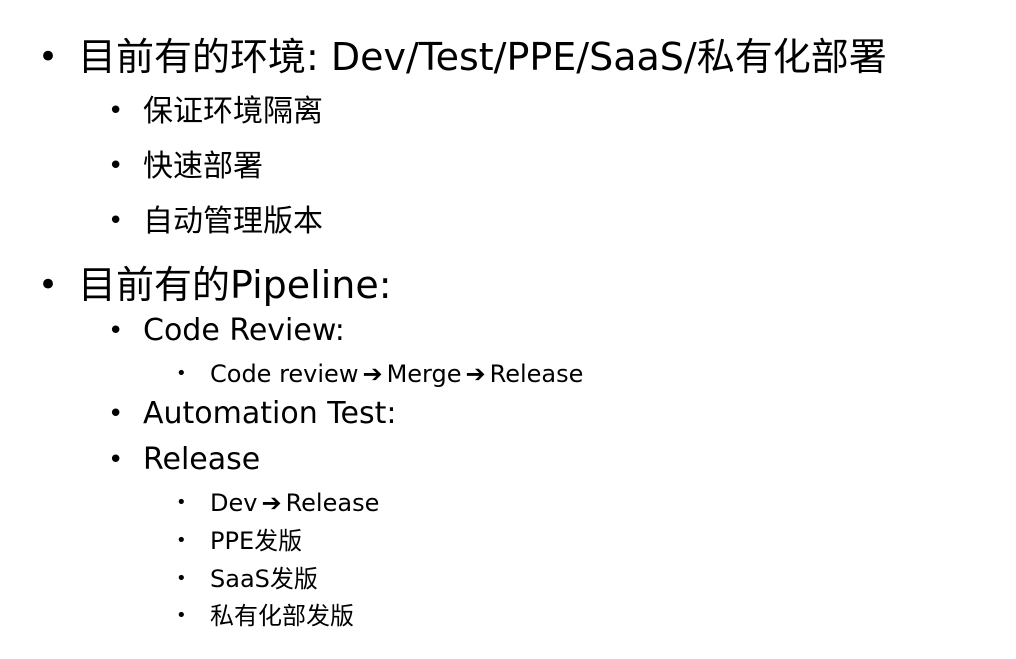 This screenshot has height=659, width=1016. What do you see at coordinates (203, 166) in the screenshot?
I see `list-item-fast-deploy: 快速部署` at bounding box center [203, 166].